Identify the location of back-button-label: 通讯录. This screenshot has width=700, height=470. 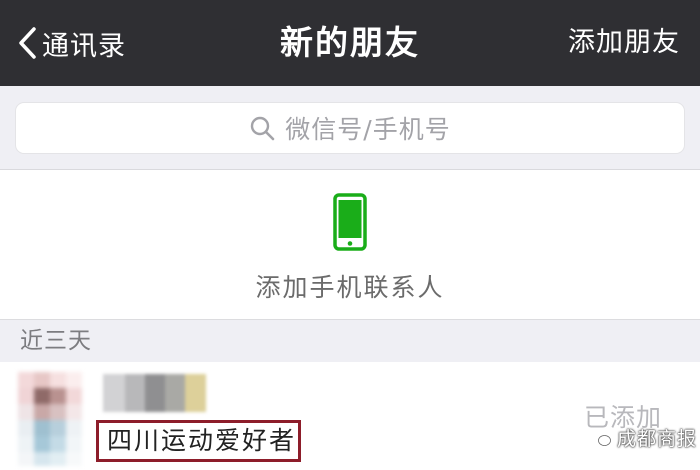
(84, 46).